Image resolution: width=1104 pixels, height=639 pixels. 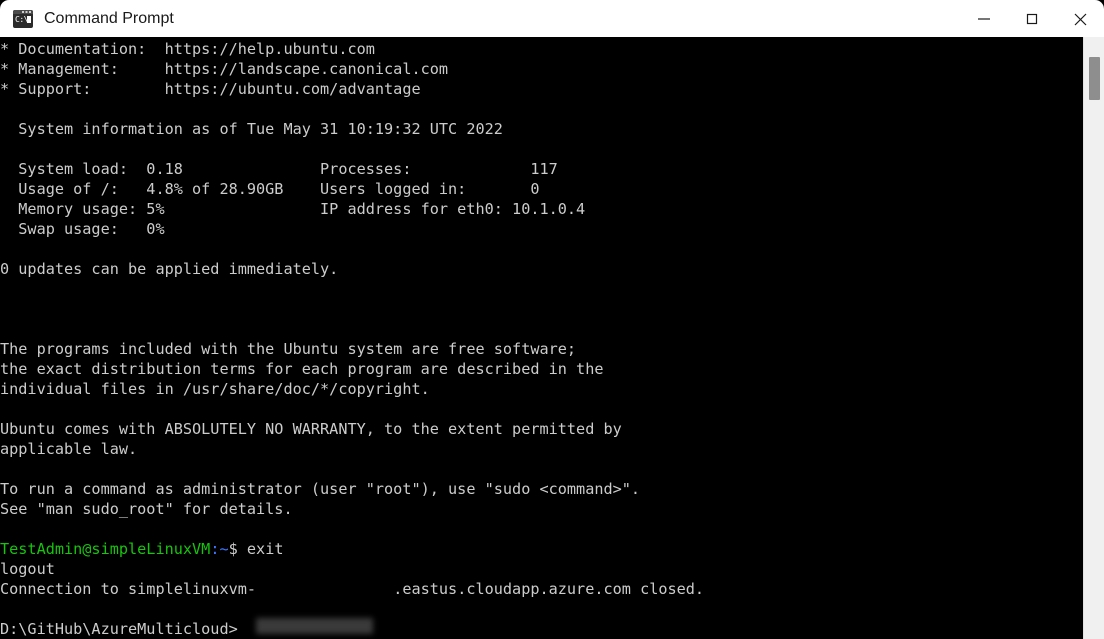 What do you see at coordinates (233, 549) in the screenshot?
I see `prompt-sigil: $` at bounding box center [233, 549].